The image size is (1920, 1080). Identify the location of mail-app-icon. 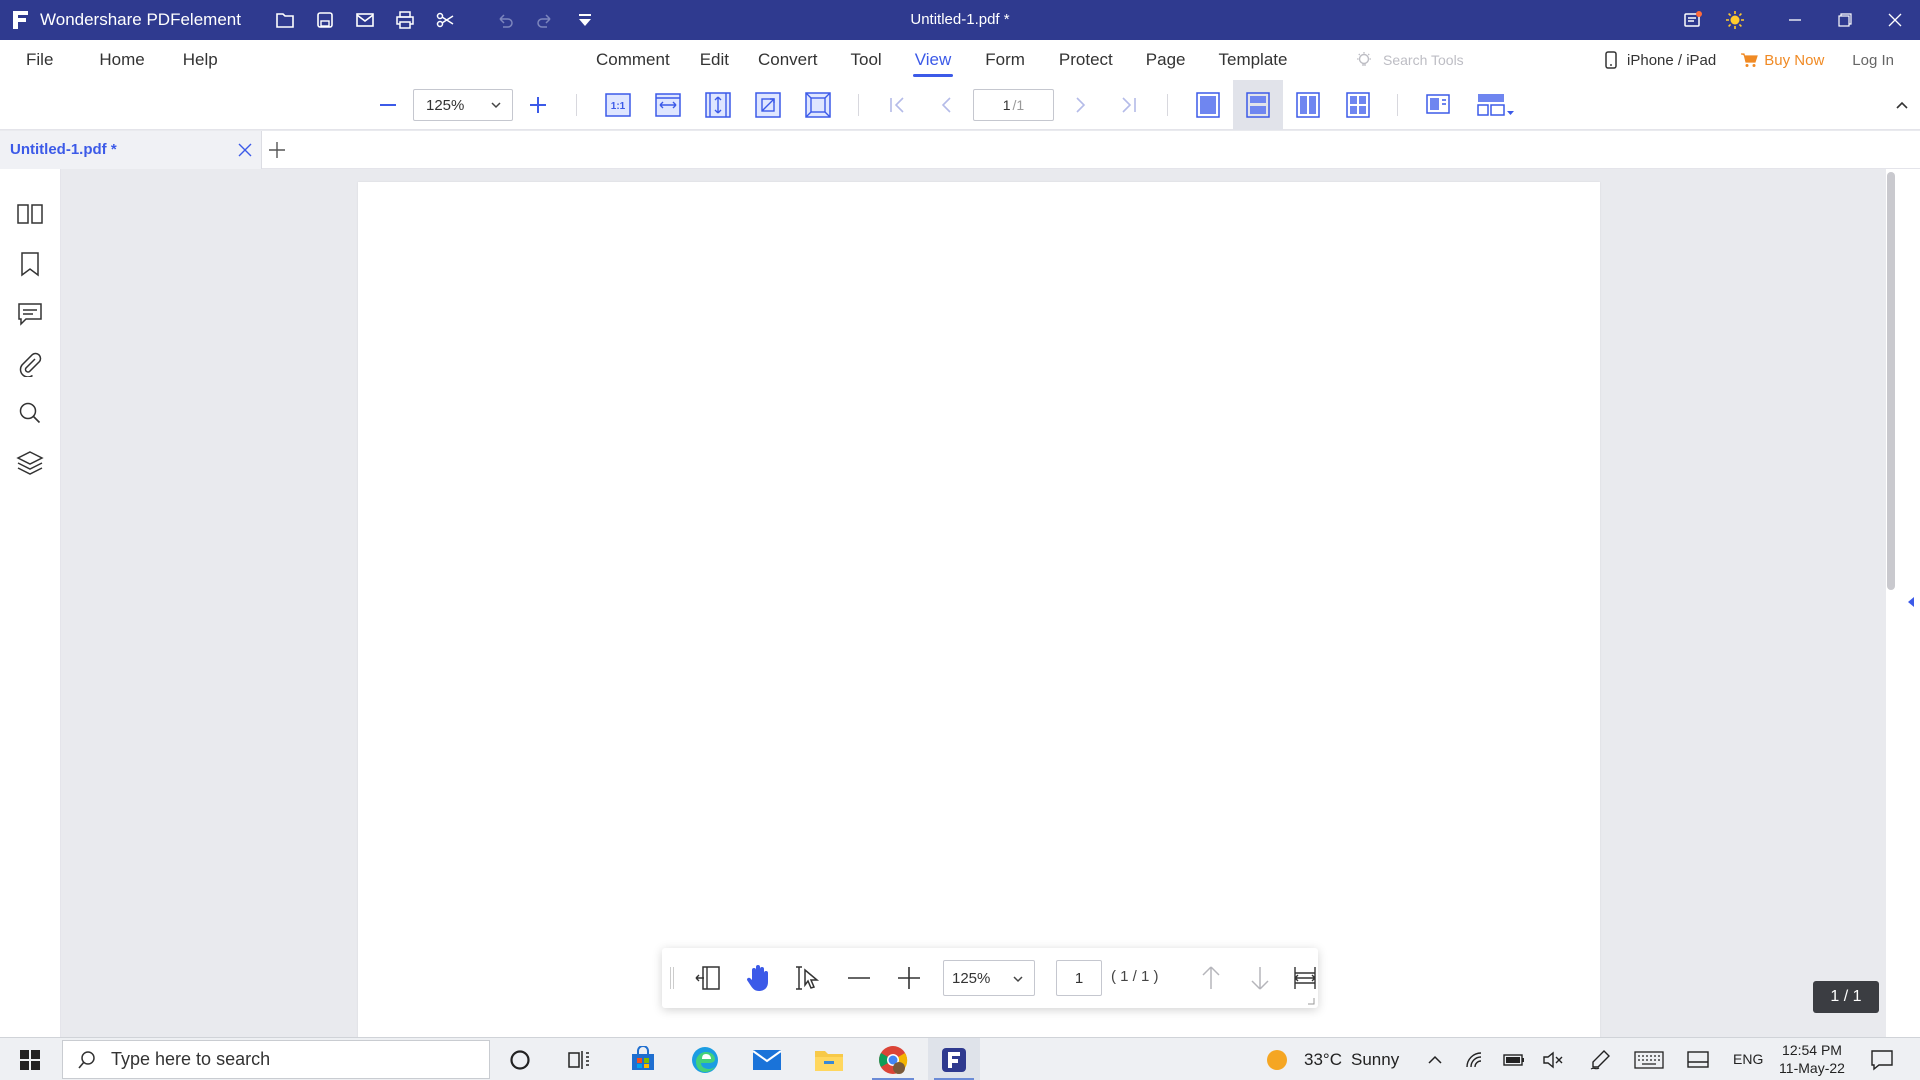
(767, 1059).